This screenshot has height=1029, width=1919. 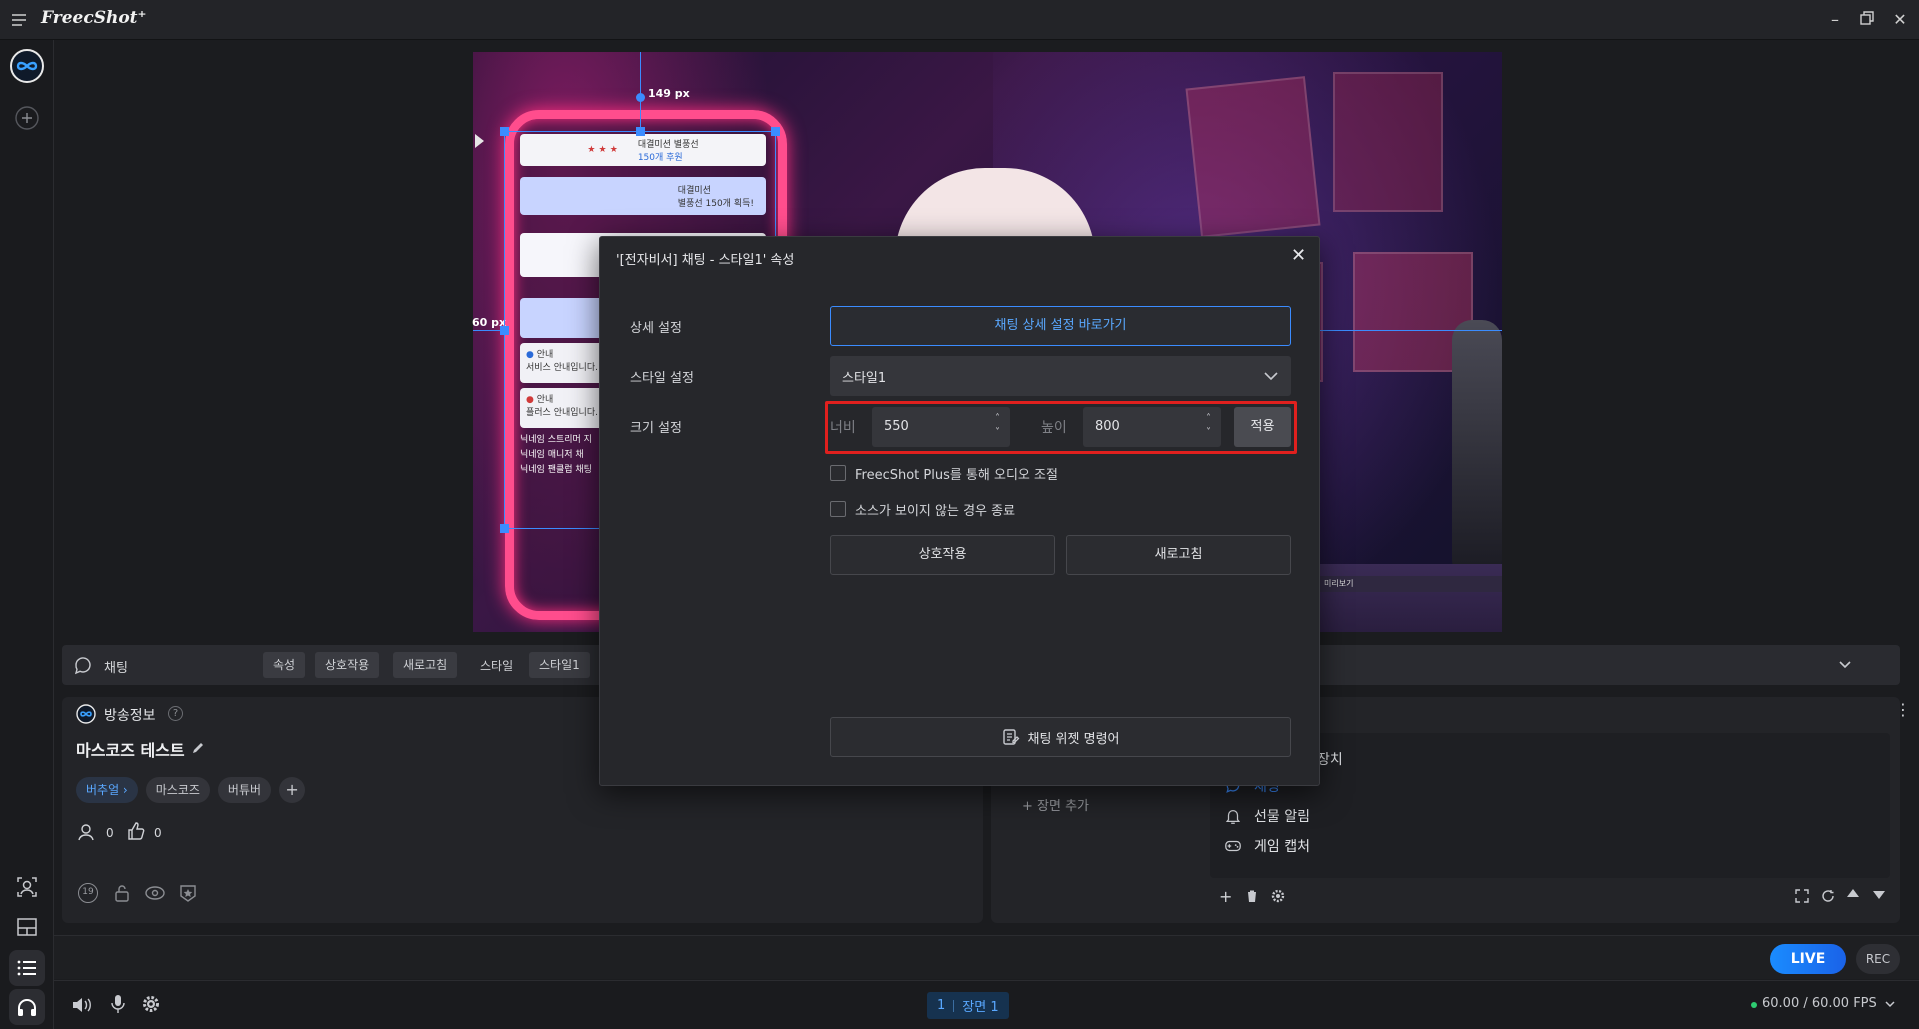 I want to click on gear-icon, so click(x=1278, y=896).